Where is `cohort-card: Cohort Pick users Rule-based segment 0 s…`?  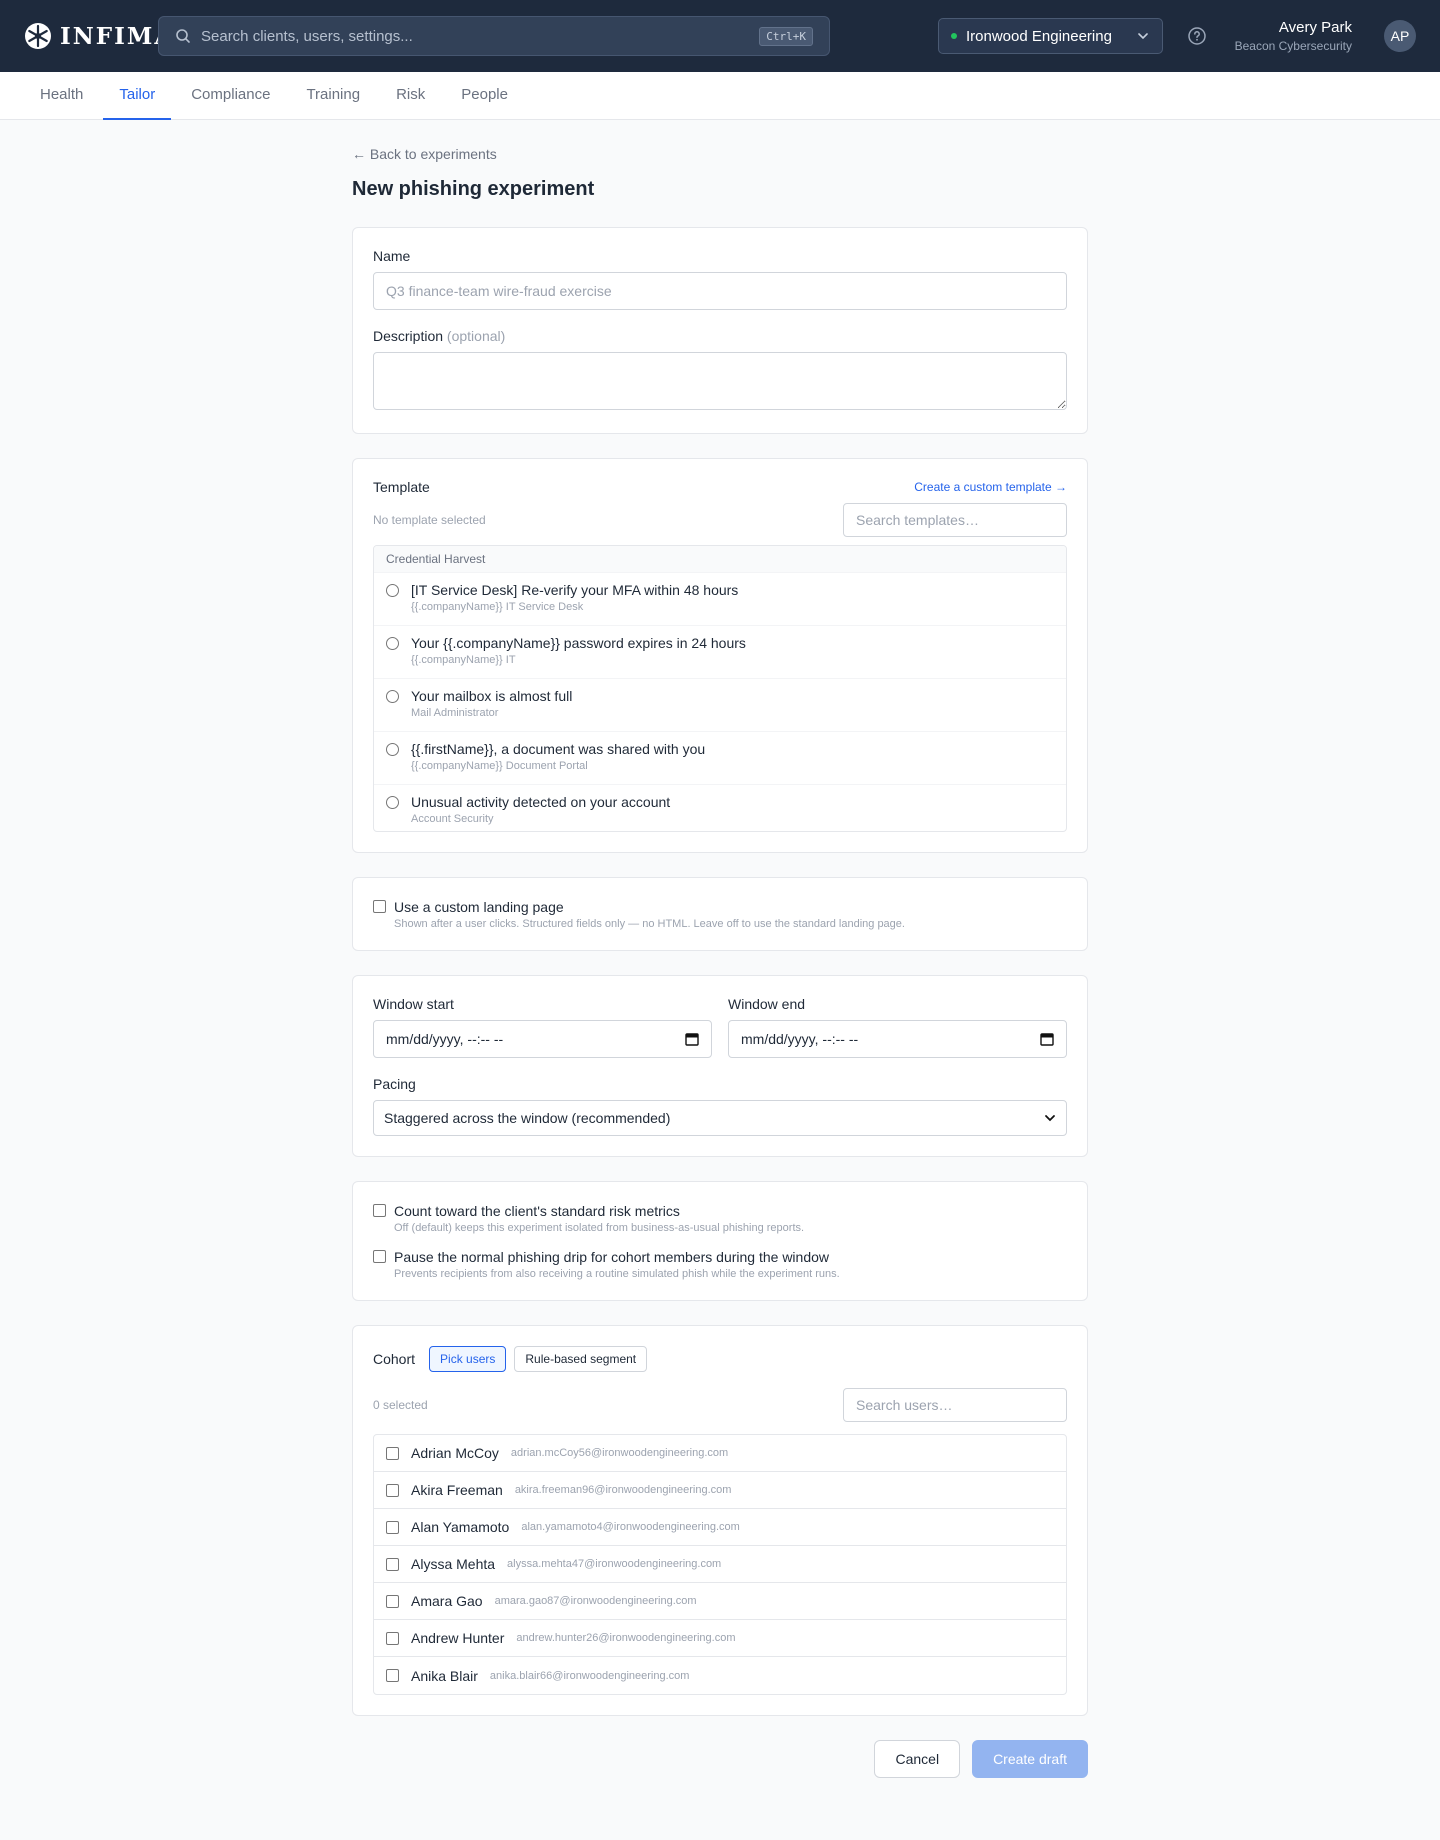 cohort-card: Cohort Pick users Rule-based segment 0 s… is located at coordinates (720, 1520).